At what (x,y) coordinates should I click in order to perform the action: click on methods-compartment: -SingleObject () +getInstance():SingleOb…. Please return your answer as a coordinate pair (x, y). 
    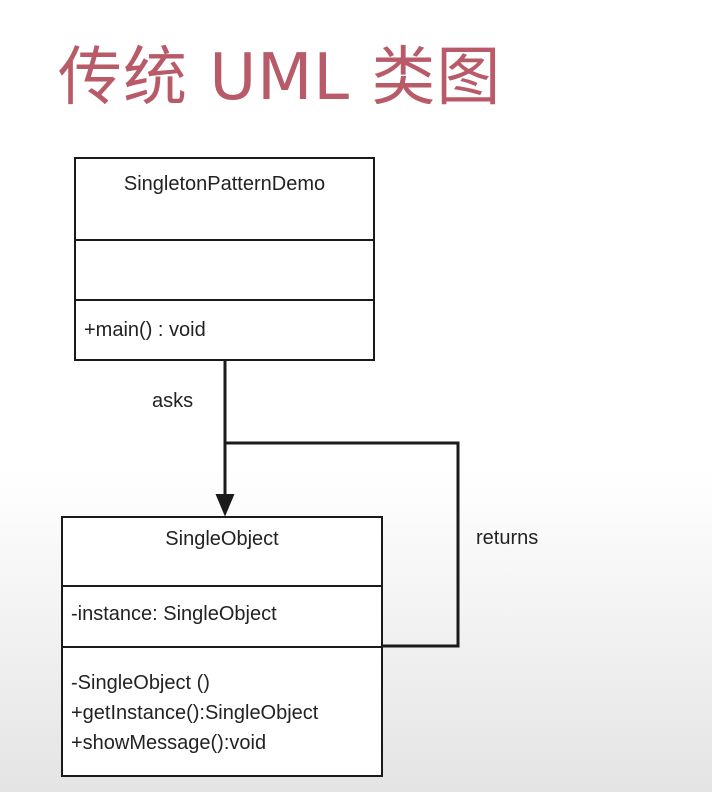
    Looking at the image, I should click on (222, 703).